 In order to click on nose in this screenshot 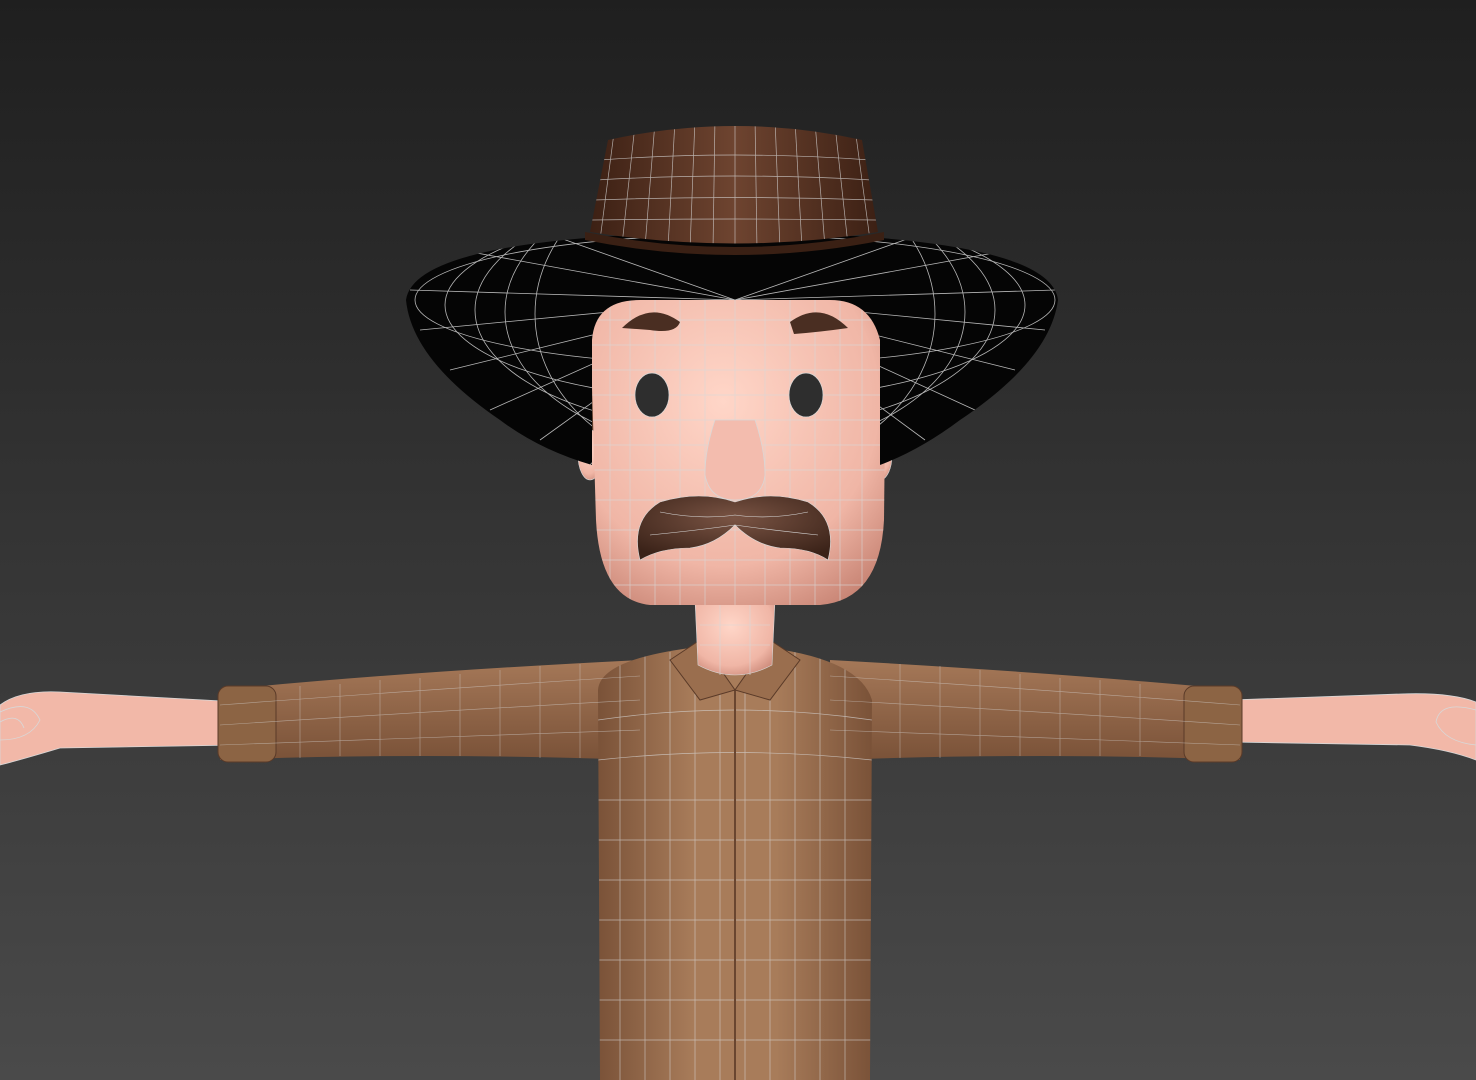, I will do `click(735, 460)`.